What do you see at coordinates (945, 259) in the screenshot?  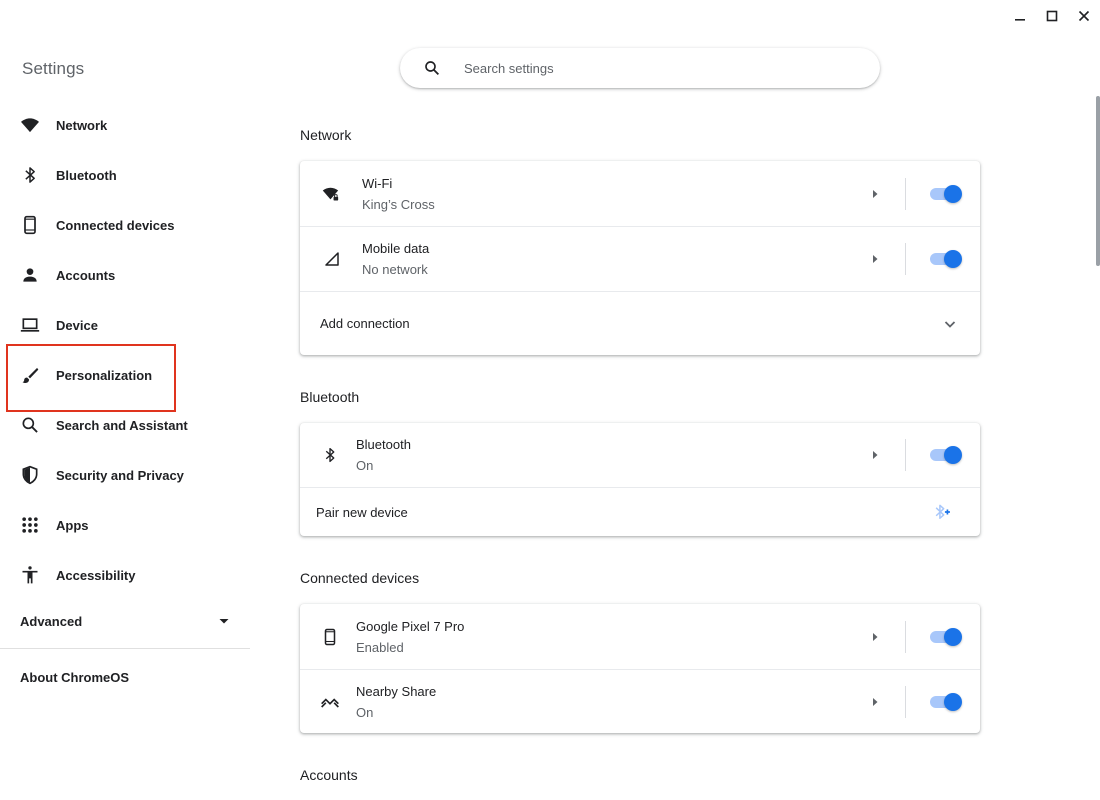 I see `mobile-data-toggle` at bounding box center [945, 259].